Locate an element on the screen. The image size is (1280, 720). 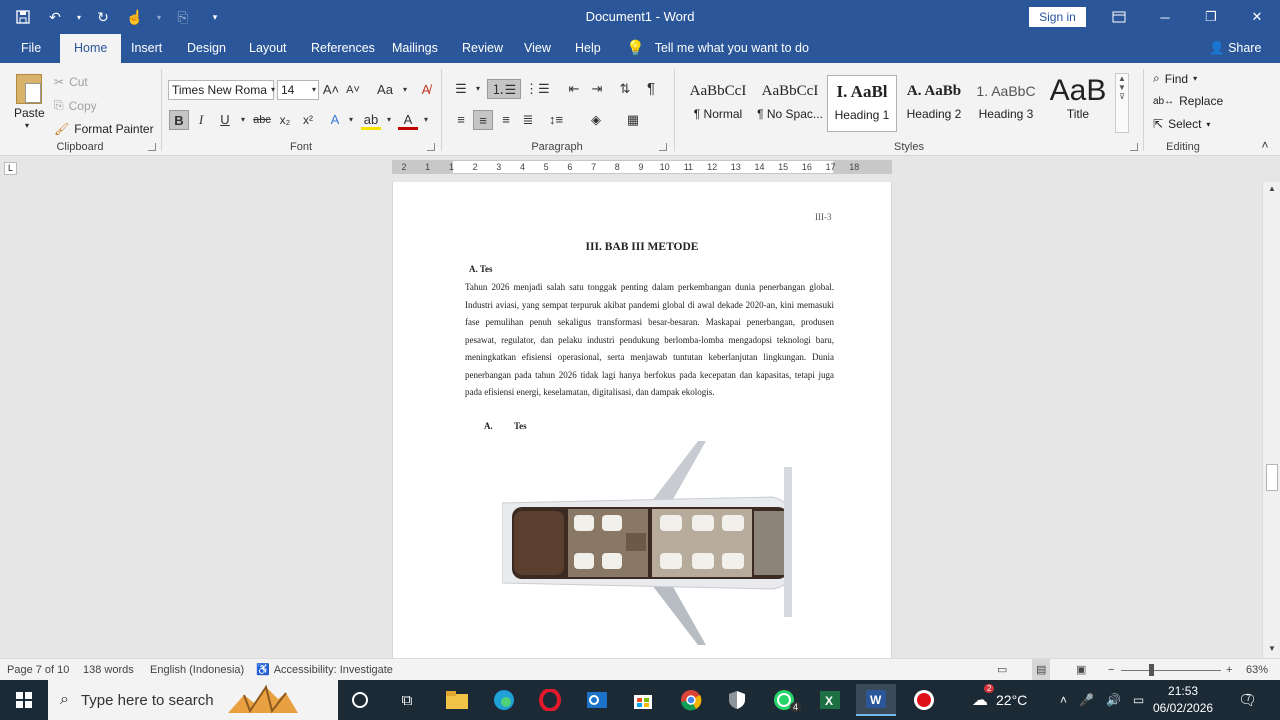
excel-icon: X is located at coordinates (830, 700).